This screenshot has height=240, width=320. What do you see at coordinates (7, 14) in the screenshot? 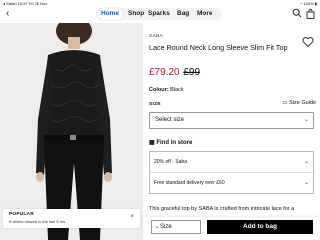
I see `back-chevron-icon: ‹` at bounding box center [7, 14].